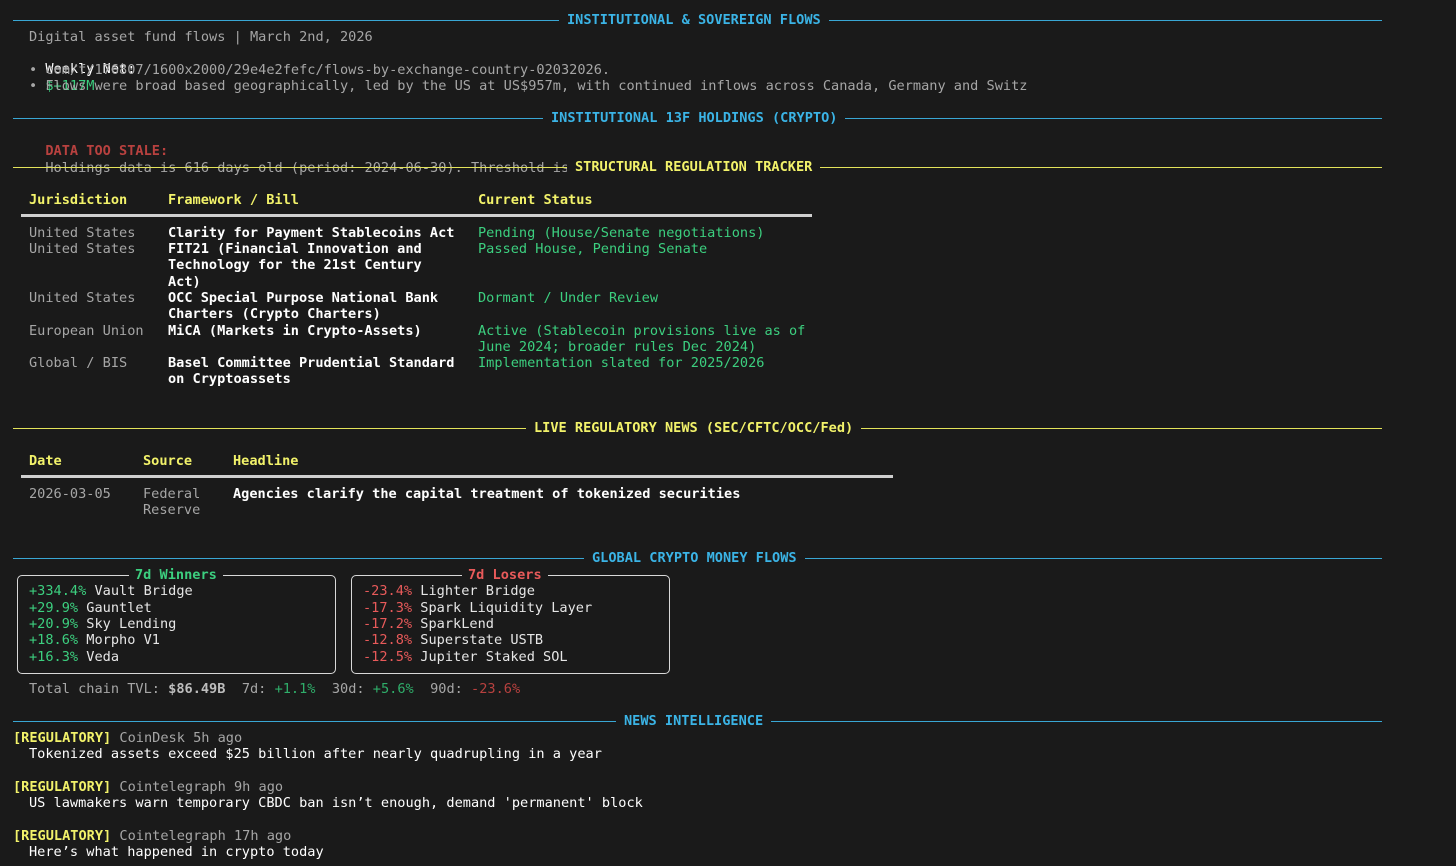 Image resolution: width=1456 pixels, height=866 pixels. Describe the element at coordinates (54, 624) in the screenshot. I see `winner-pct: +20.9%` at that location.